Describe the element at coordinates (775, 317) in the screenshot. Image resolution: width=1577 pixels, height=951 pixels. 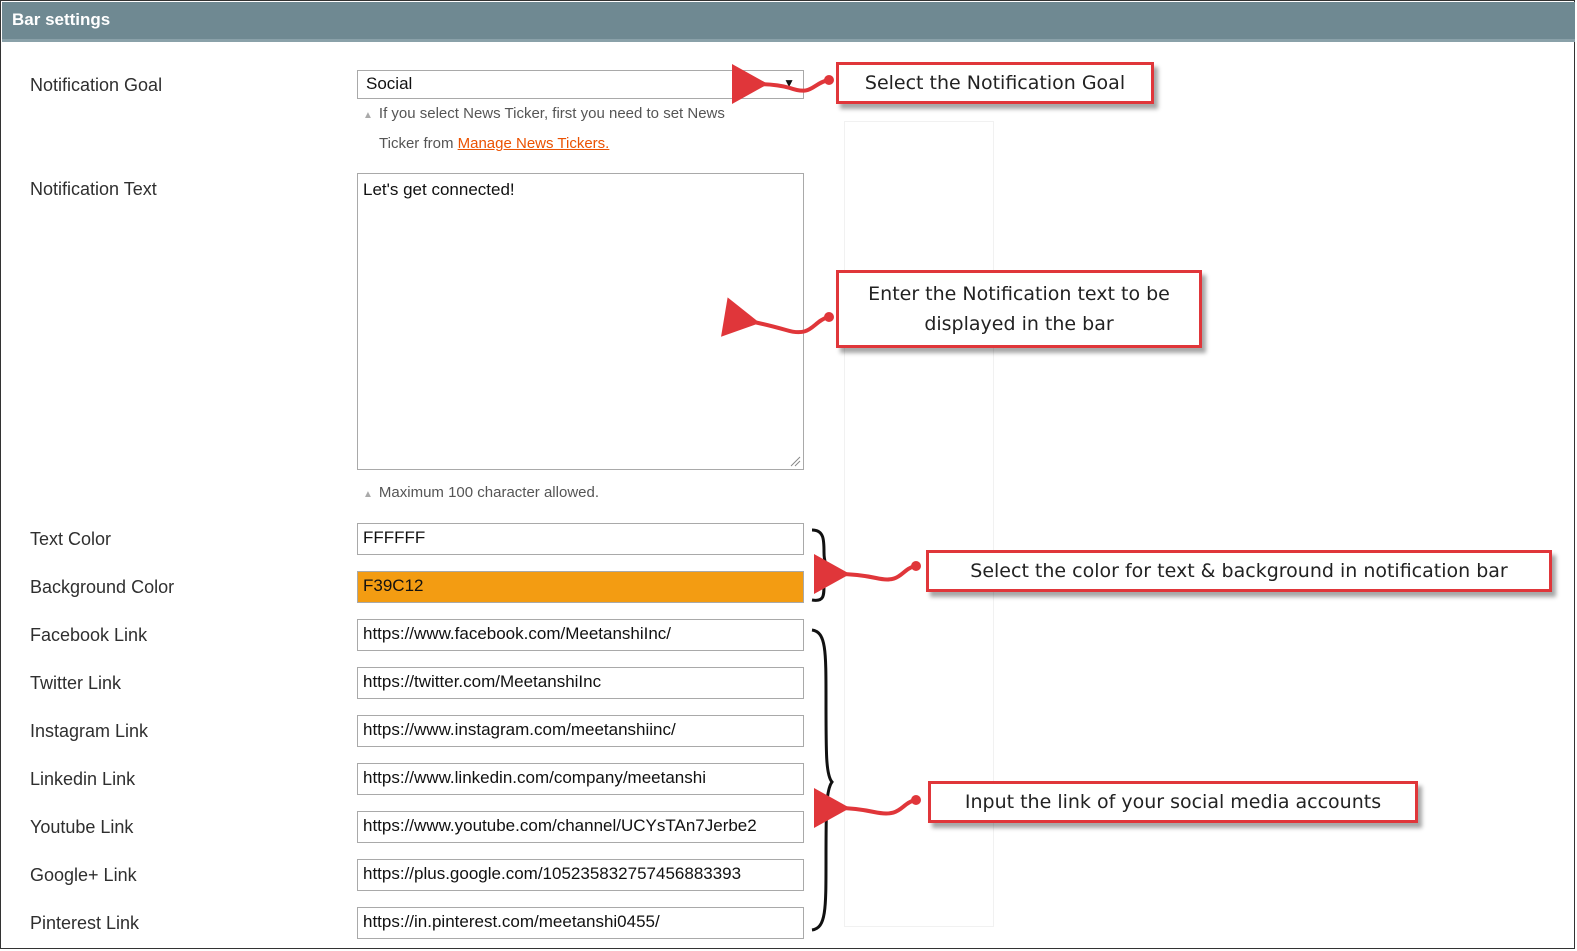
I see `text-arrow` at that location.